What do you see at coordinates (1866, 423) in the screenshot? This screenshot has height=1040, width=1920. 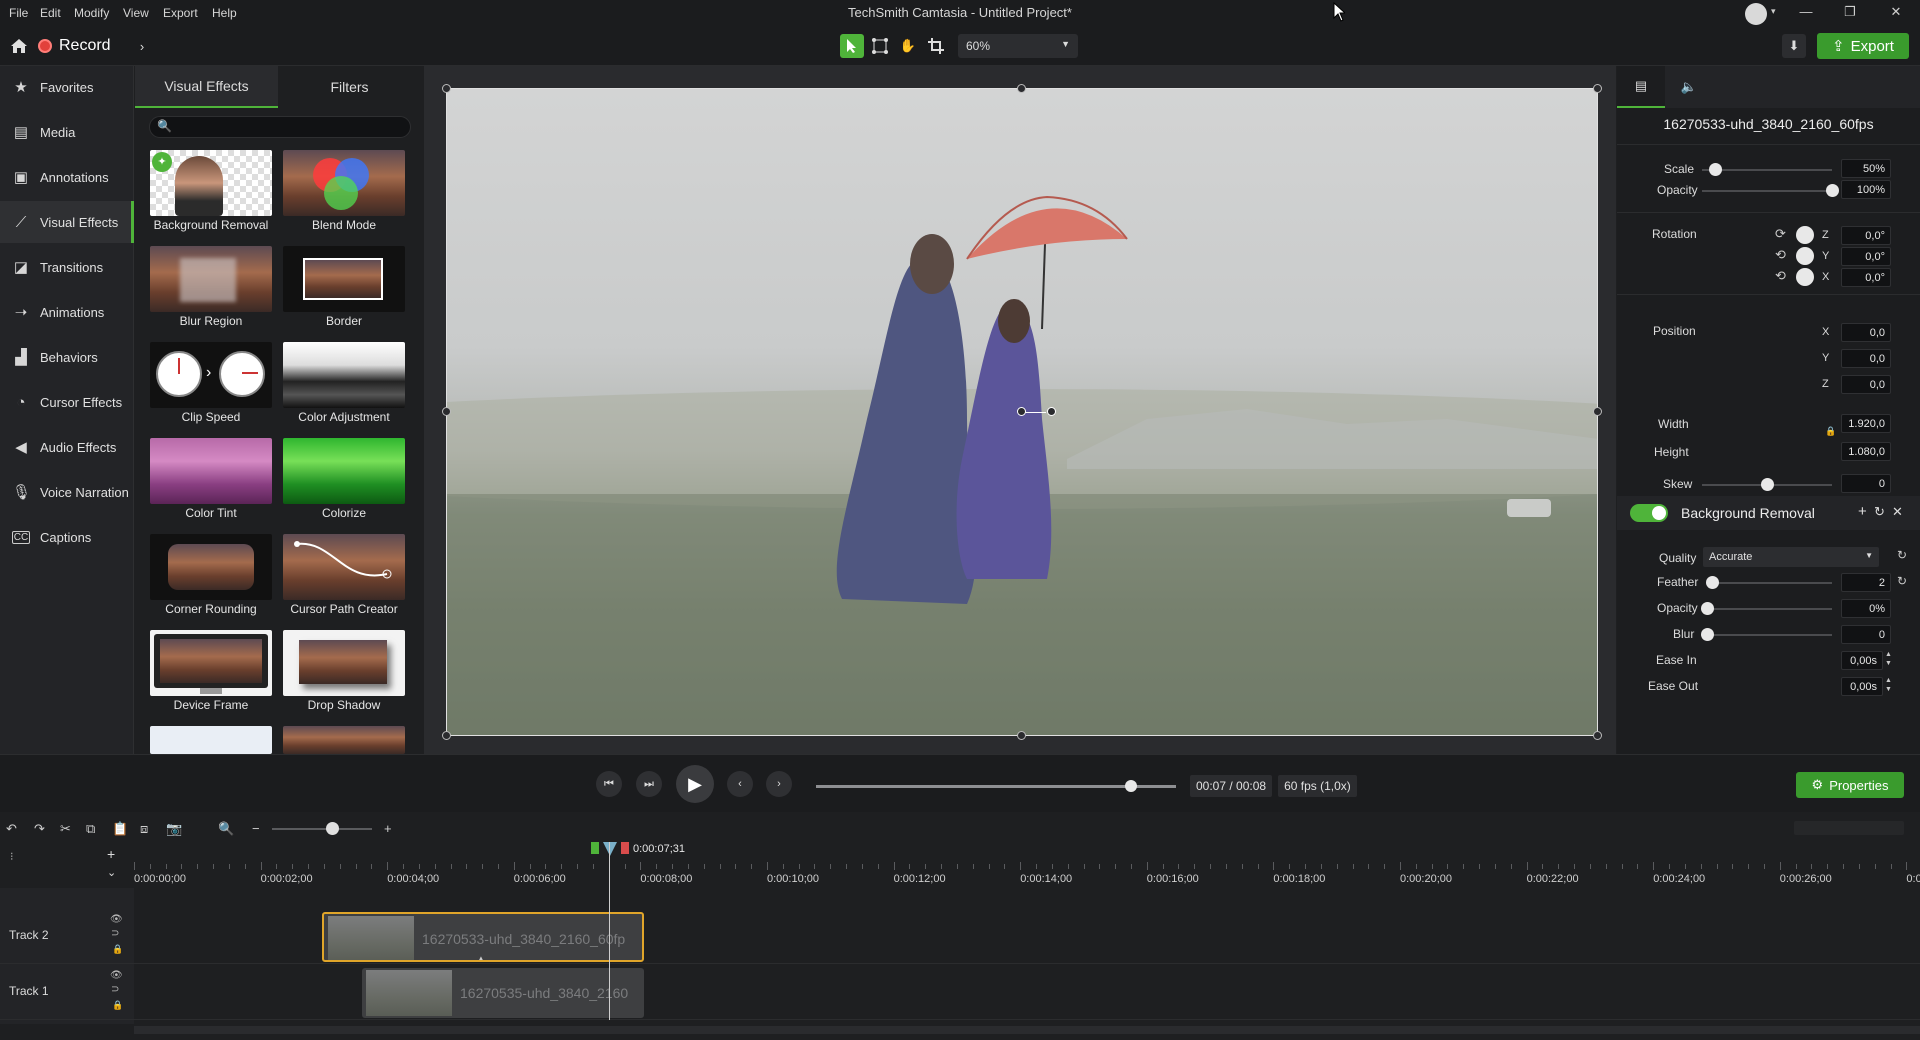 I see `width-field: 1.920,0` at bounding box center [1866, 423].